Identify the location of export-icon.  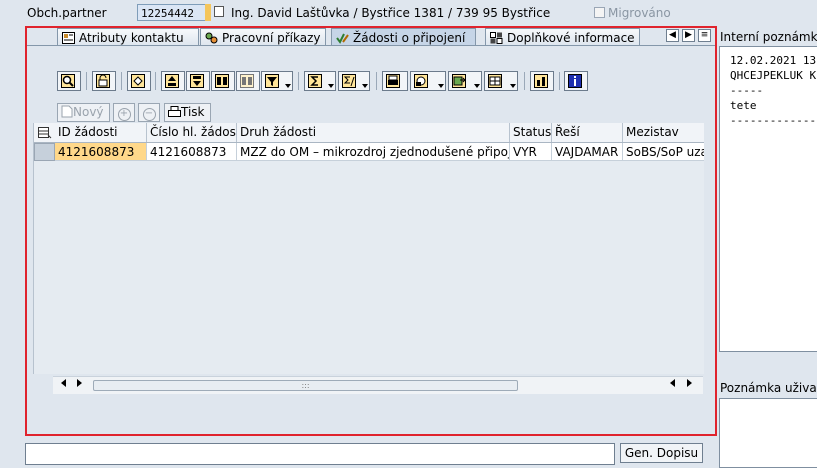
(459, 81).